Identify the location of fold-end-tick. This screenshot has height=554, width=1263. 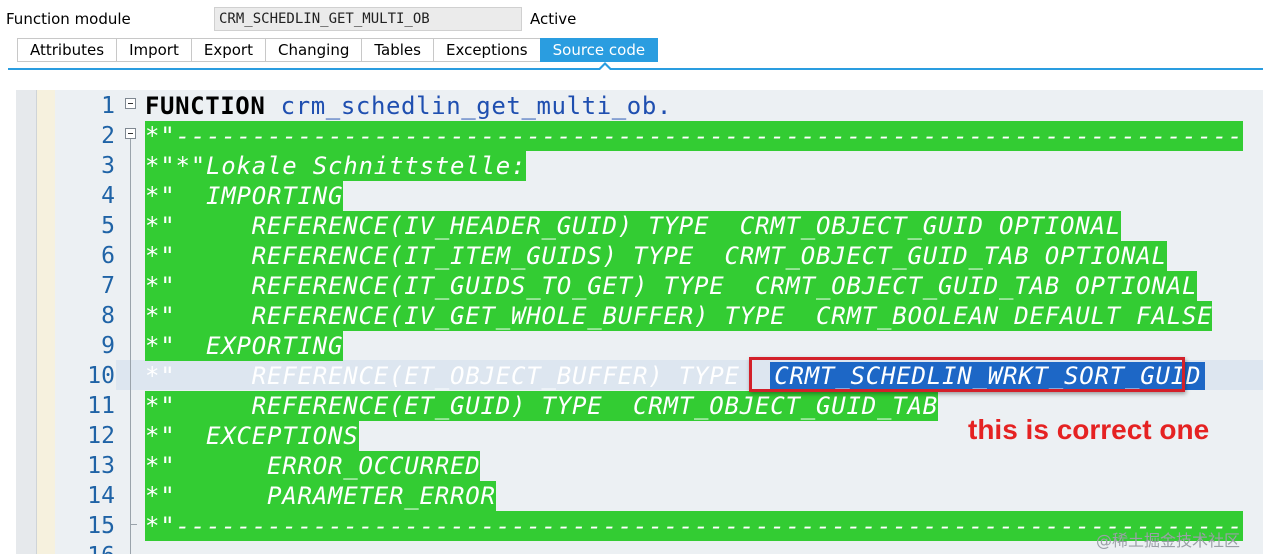
(133, 524).